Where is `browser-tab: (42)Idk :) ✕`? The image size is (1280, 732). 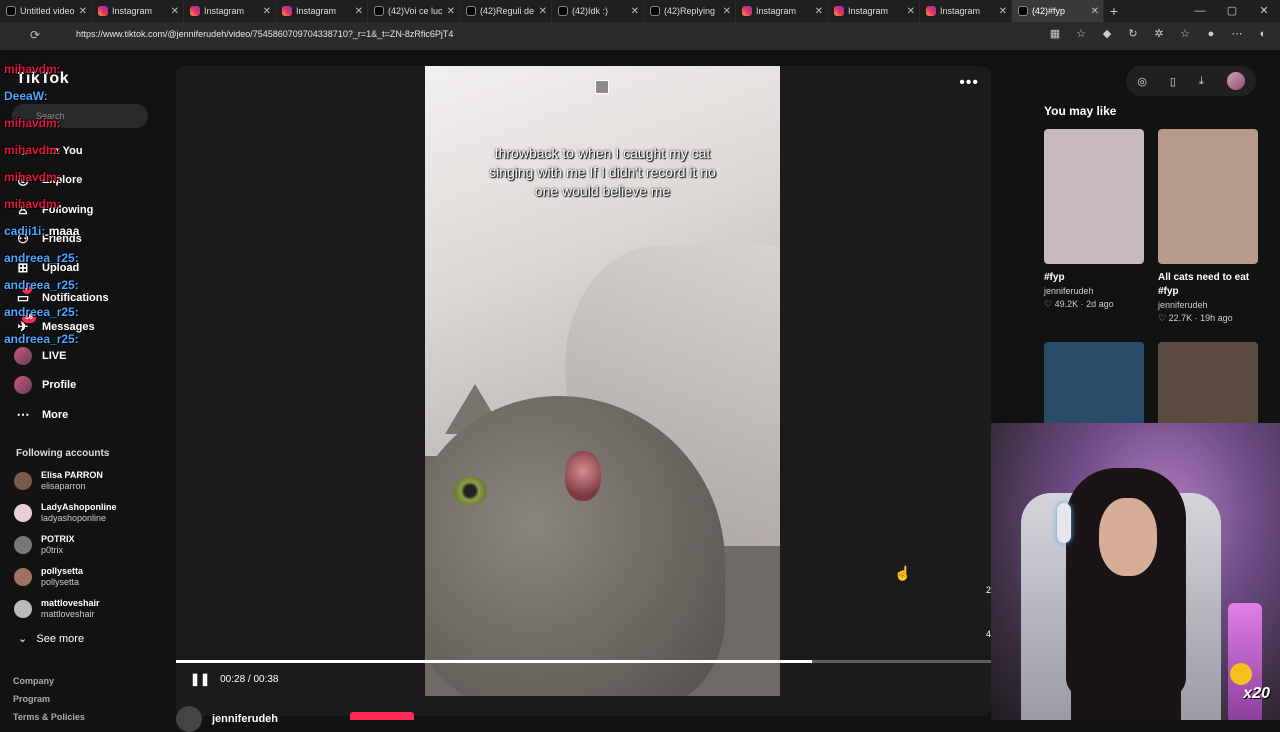
browser-tab: (42)Idk :) ✕ is located at coordinates (598, 11).